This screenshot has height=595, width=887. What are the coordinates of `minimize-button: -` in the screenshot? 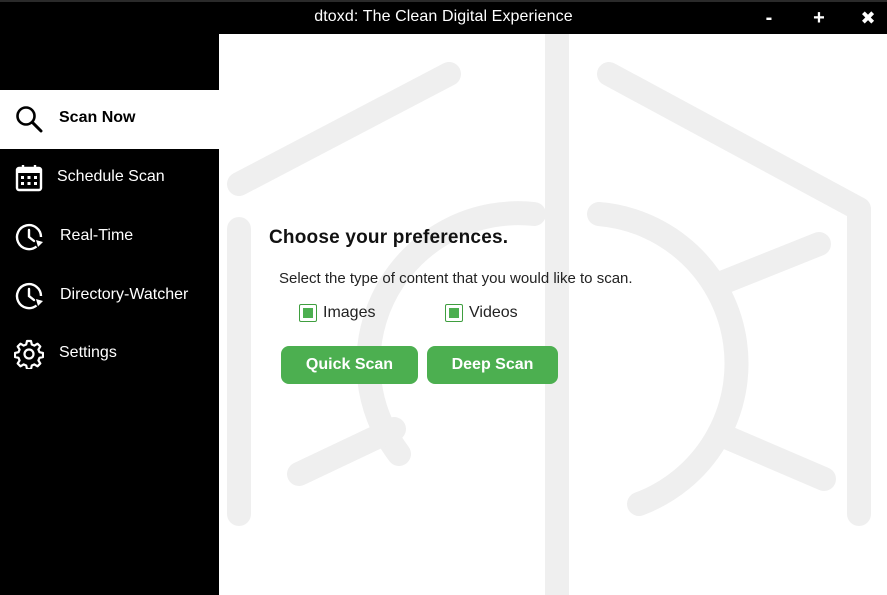 It's located at (769, 18).